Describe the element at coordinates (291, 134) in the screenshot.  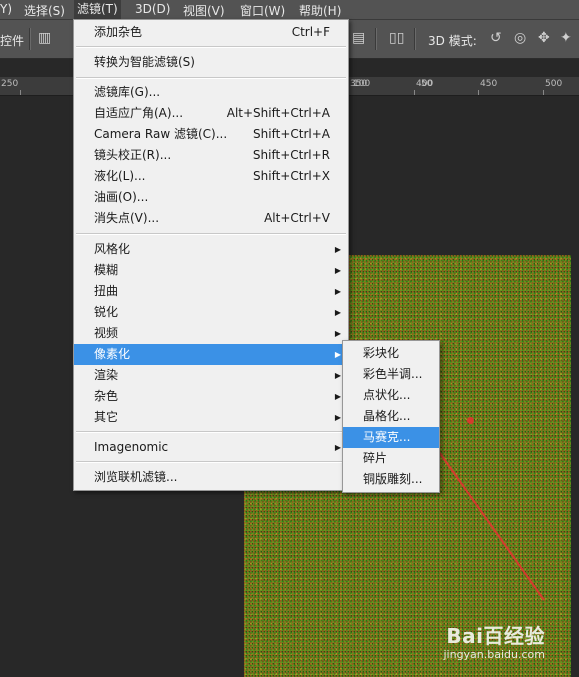
I see `menu-item-shortcut: Shift+Ctrl+A` at that location.